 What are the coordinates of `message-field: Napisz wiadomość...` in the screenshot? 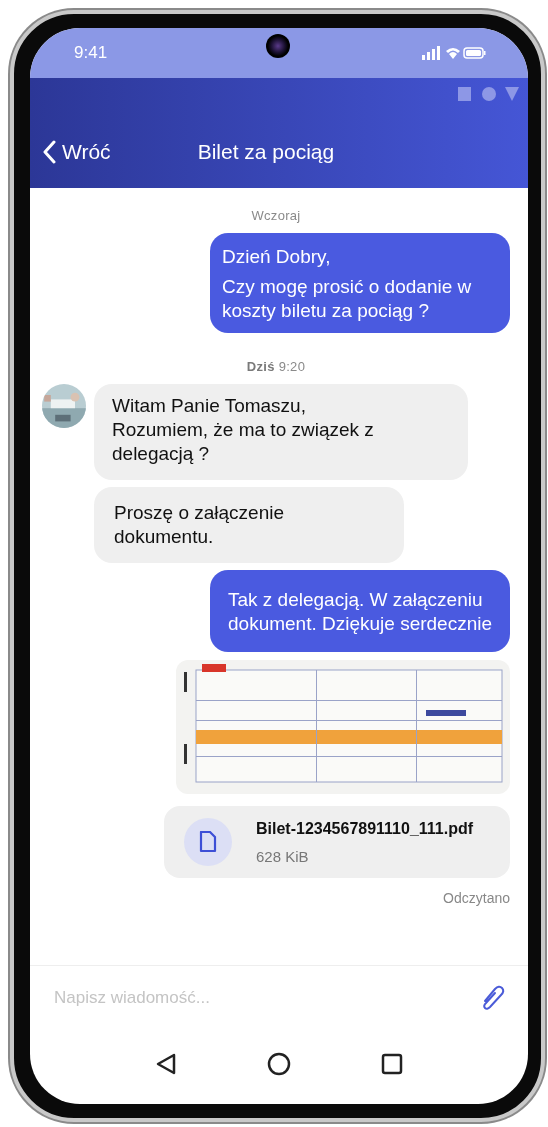 It's located at (262, 998).